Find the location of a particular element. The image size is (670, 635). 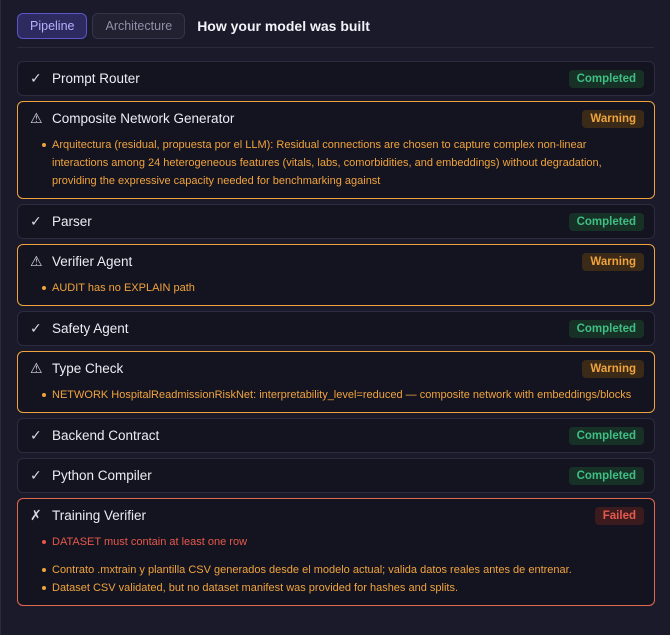

step-name: Backend Contract is located at coordinates (106, 435).